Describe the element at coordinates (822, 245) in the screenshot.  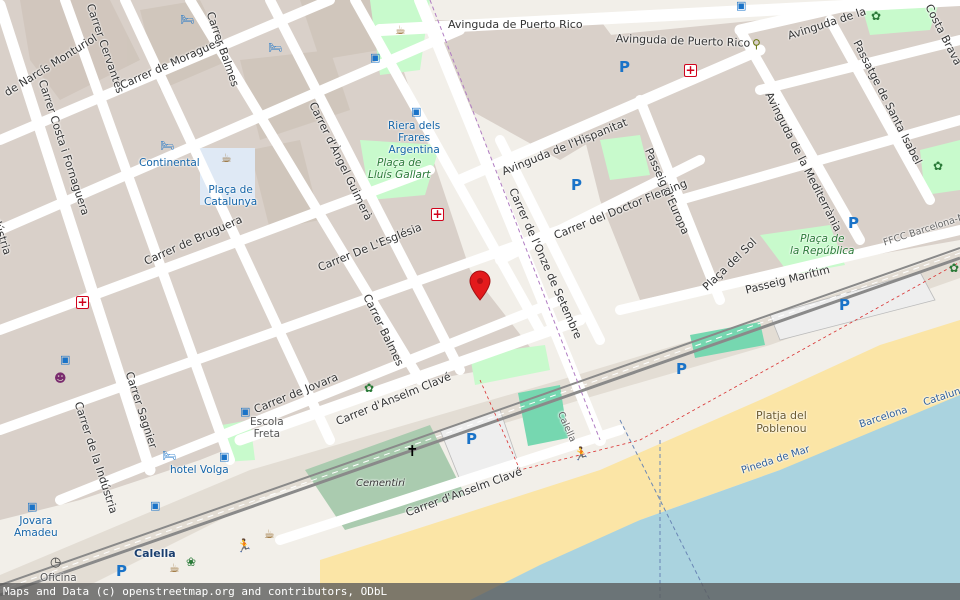
I see `poi-label-republica: Plaça de la República` at that location.